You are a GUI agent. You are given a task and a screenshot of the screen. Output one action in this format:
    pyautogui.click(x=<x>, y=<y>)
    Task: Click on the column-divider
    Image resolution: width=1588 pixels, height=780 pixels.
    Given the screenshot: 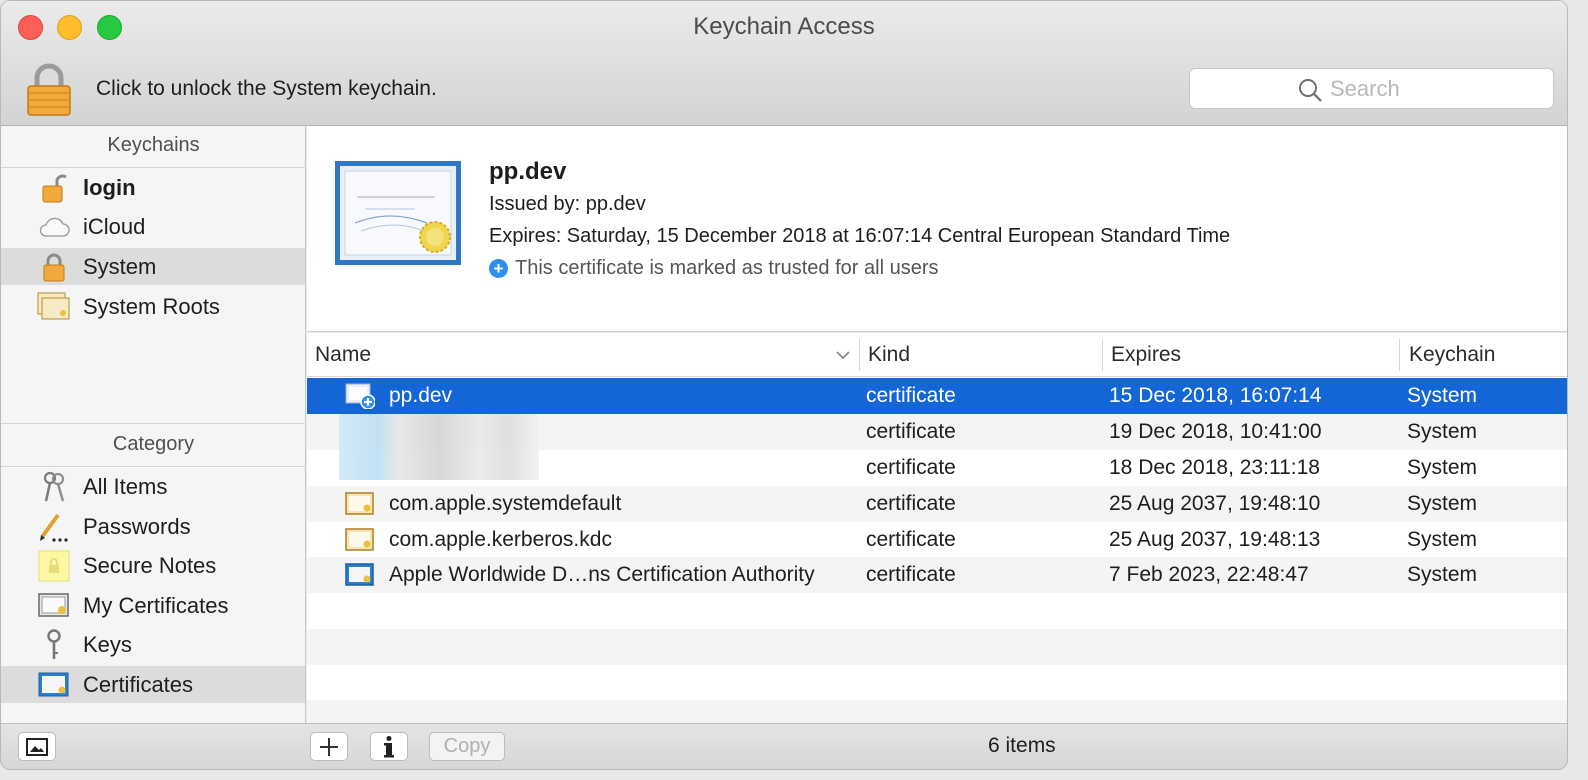 What is the action you would take?
    pyautogui.click(x=1399, y=355)
    